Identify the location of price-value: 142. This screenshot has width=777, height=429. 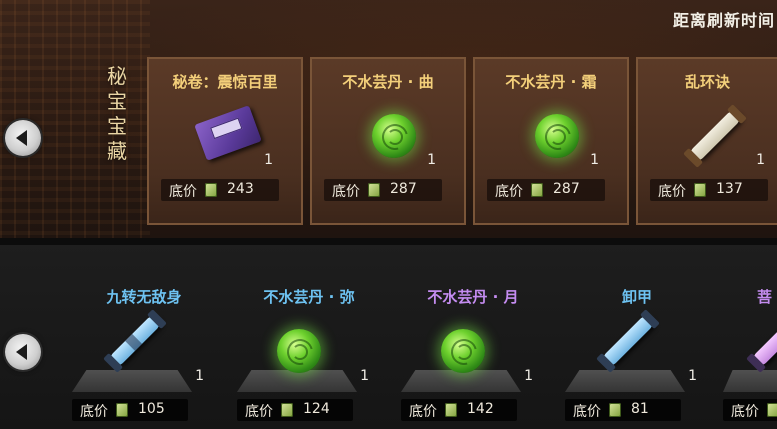
(480, 409).